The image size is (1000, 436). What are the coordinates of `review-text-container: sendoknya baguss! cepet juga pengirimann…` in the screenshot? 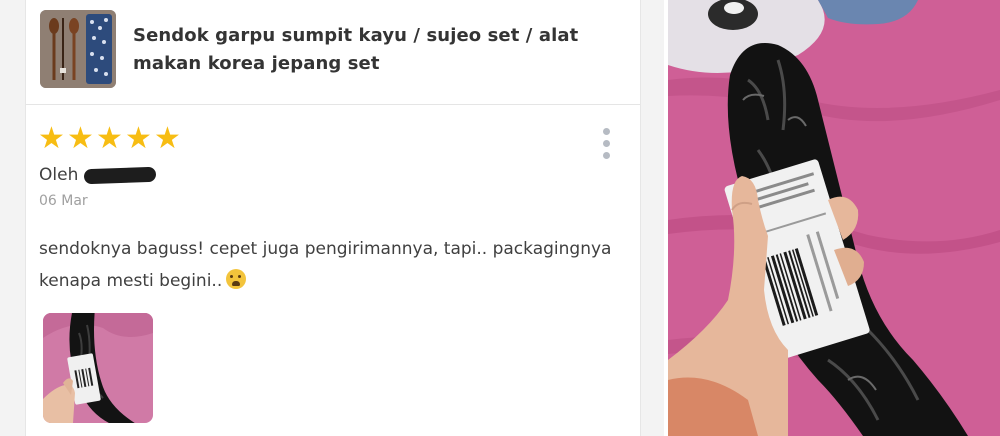 It's located at (336, 265).